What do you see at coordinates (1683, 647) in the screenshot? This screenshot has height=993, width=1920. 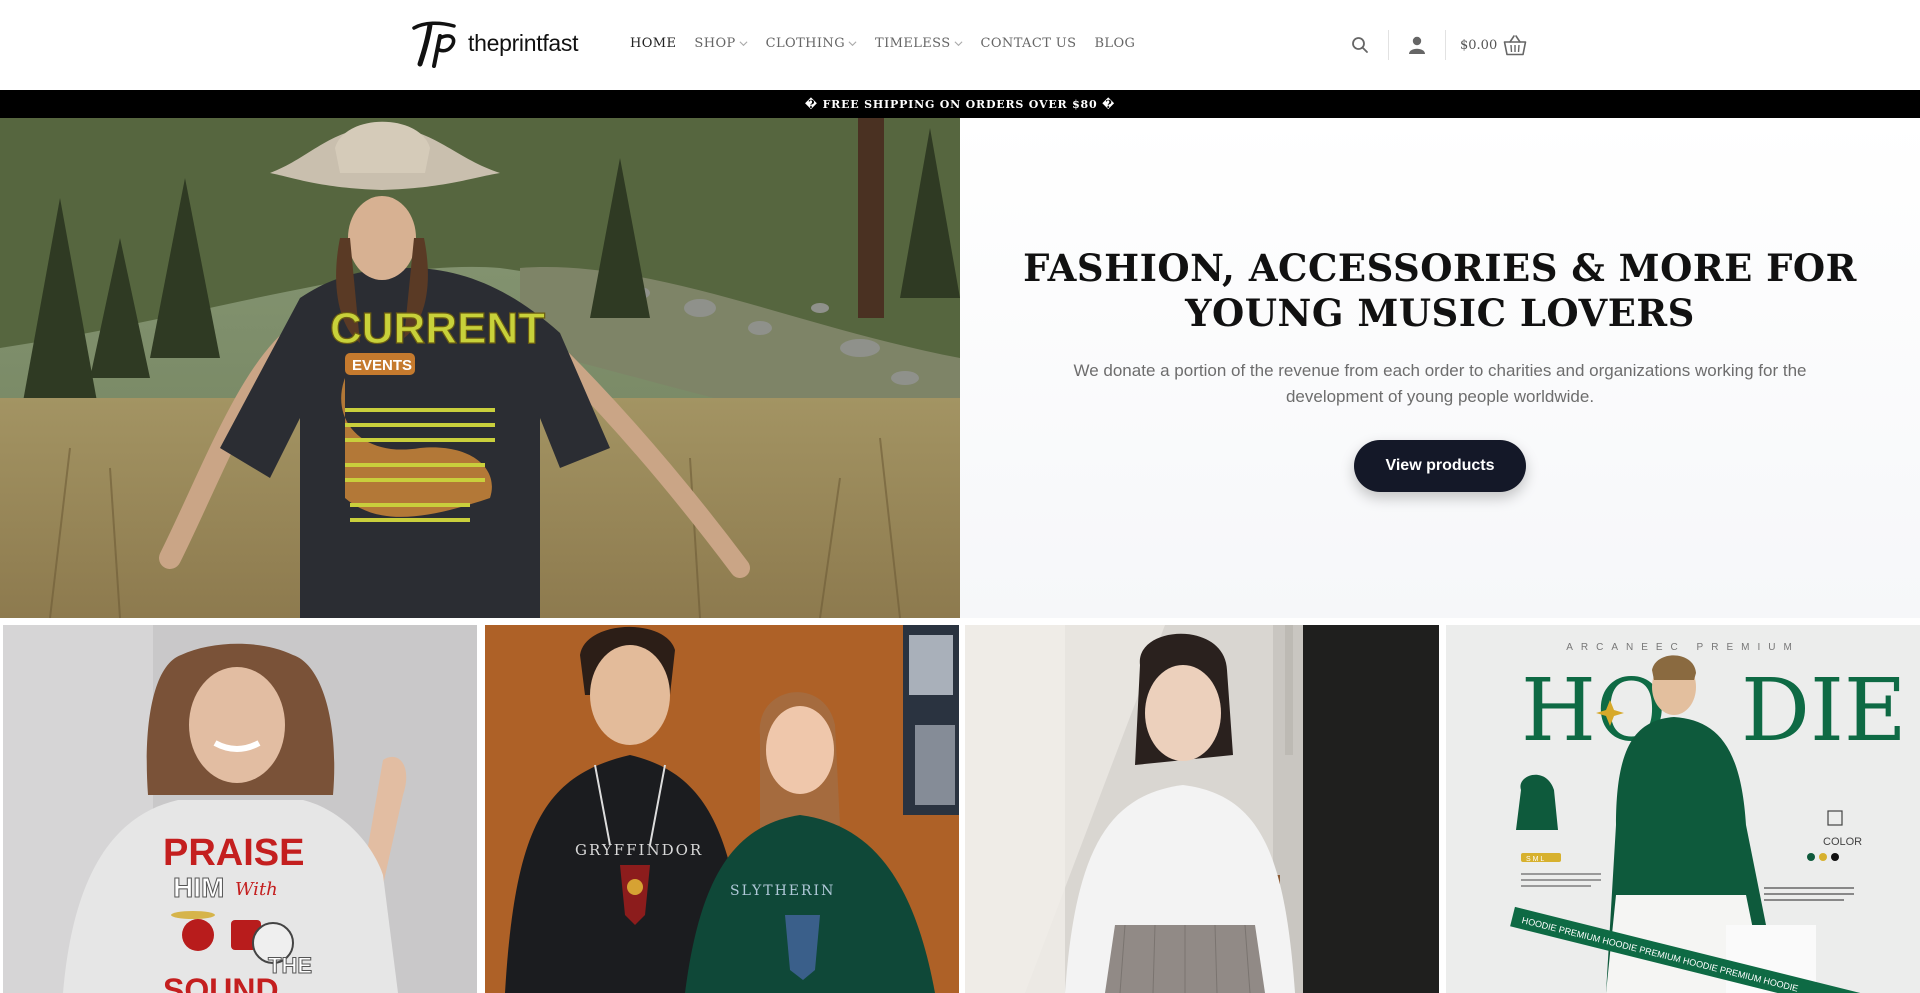 I see `ad-brand-text: ARCANEEC PREMIUM` at bounding box center [1683, 647].